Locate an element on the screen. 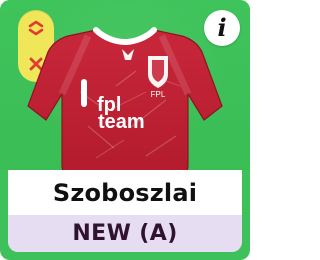  player-name: Szoboszlai is located at coordinates (125, 192).